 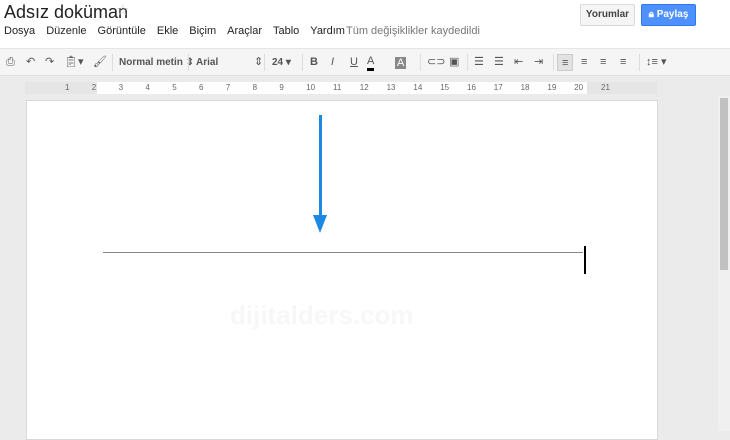 What do you see at coordinates (49, 62) in the screenshot?
I see `redo-icon: ↷` at bounding box center [49, 62].